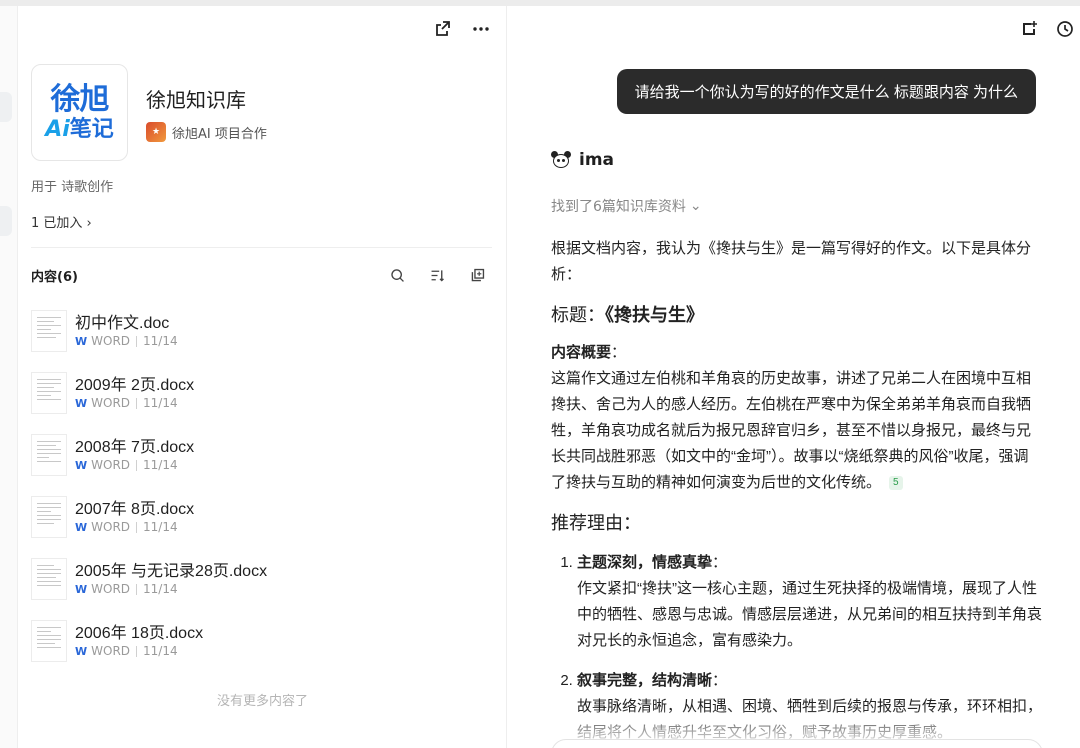 The height and width of the screenshot is (748, 1080). I want to click on left-nav-strip, so click(9, 377).